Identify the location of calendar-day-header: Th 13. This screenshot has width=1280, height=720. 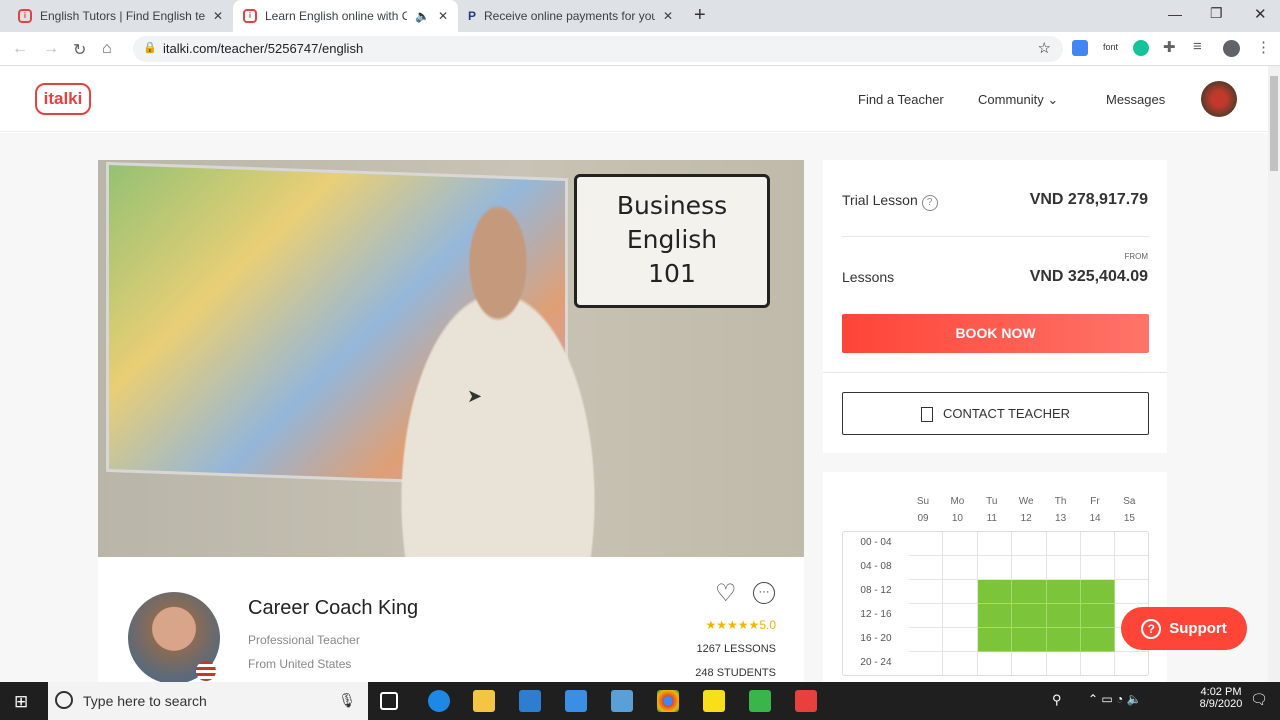
(1060, 510).